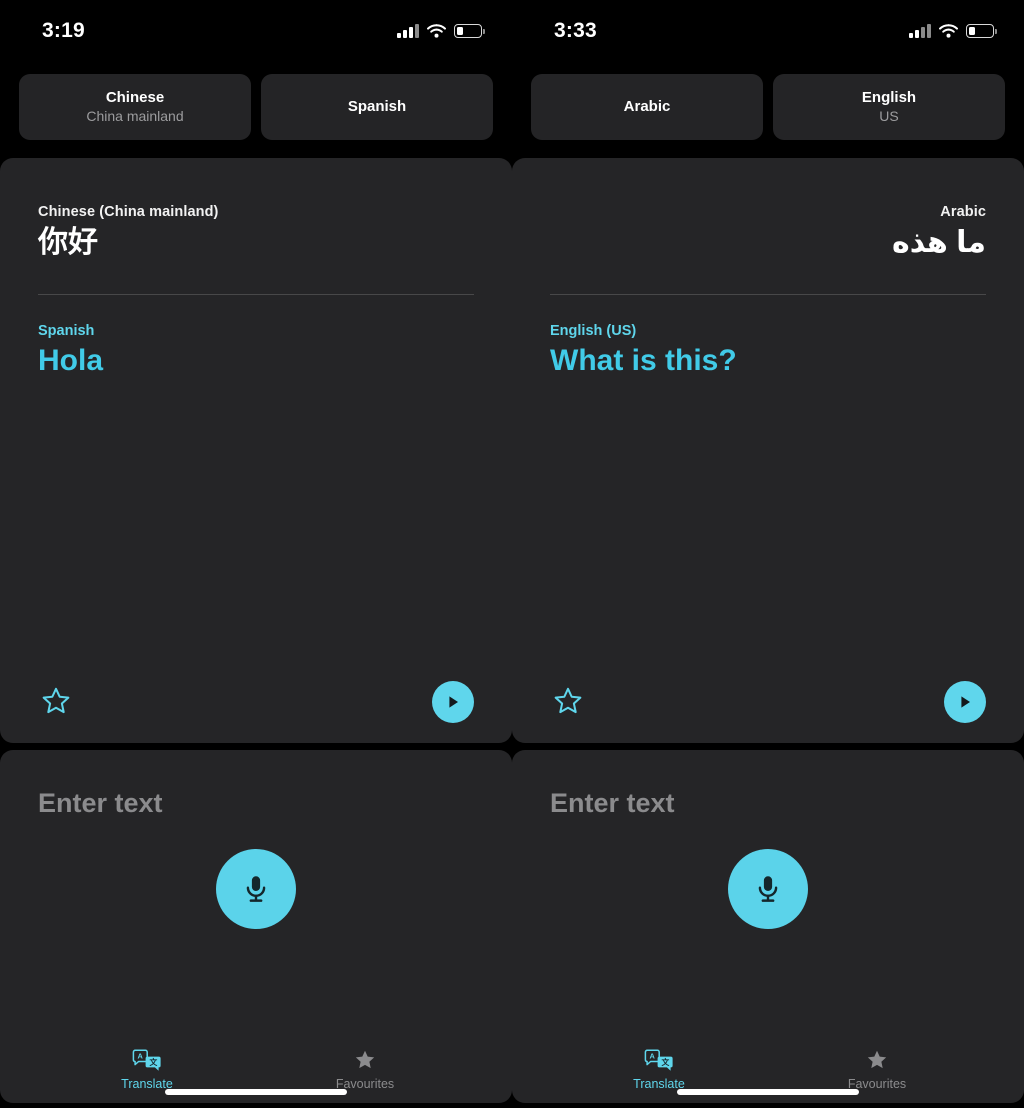 The image size is (1024, 1108). I want to click on source-language-name: Arabic, so click(647, 106).